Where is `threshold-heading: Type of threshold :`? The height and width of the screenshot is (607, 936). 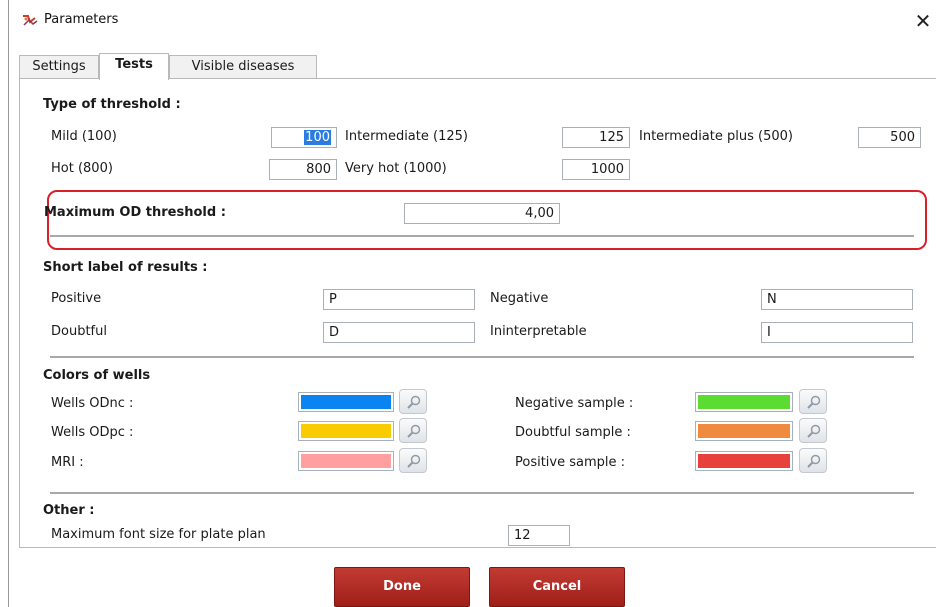 threshold-heading: Type of threshold : is located at coordinates (112, 104).